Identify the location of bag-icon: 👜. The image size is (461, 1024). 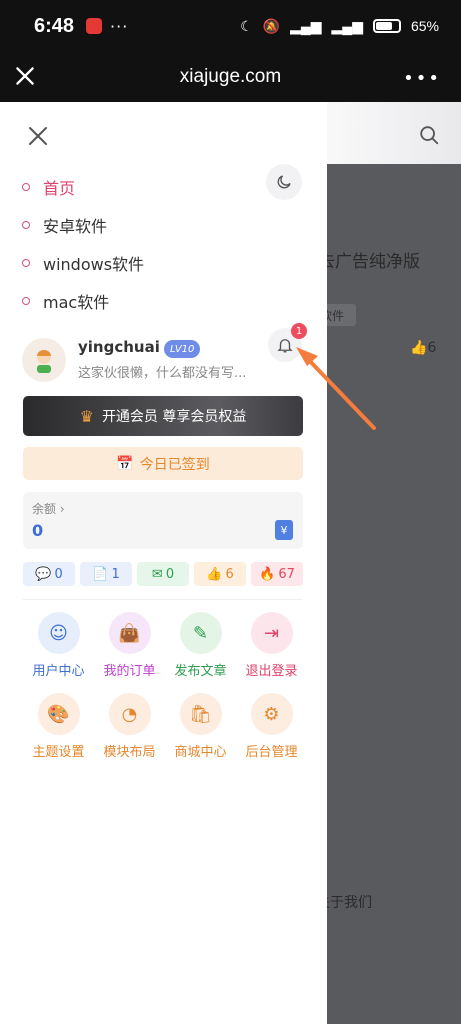
(129, 633).